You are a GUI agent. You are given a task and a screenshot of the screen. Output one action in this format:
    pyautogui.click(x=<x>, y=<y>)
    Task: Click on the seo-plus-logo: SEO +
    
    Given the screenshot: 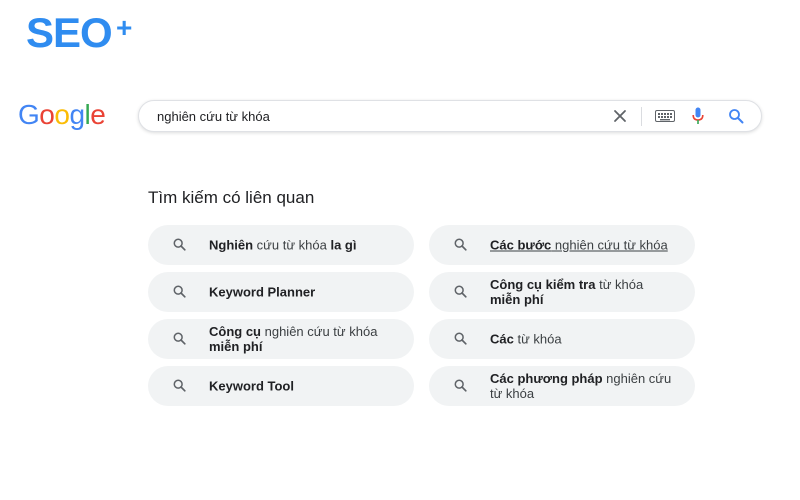 What is the action you would take?
    pyautogui.click(x=79, y=32)
    